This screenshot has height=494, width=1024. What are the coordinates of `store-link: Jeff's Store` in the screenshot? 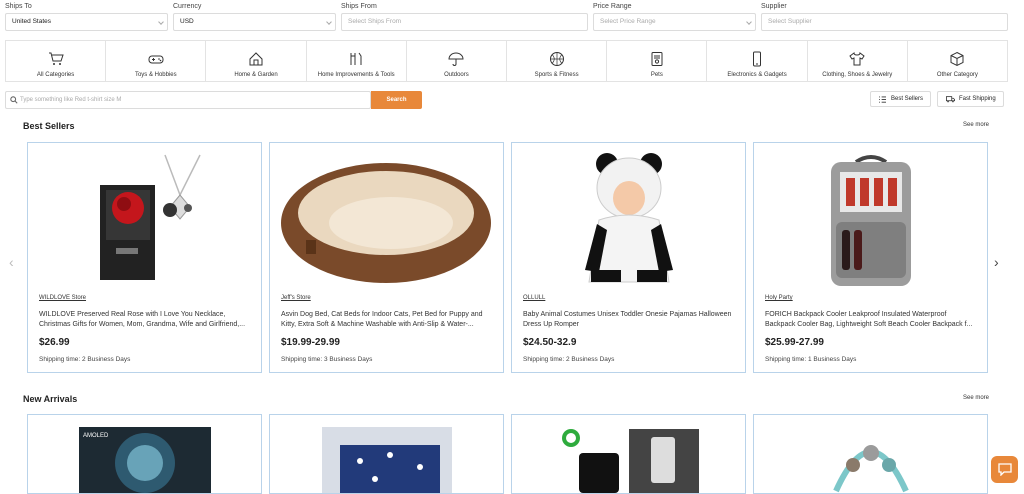 It's located at (296, 298).